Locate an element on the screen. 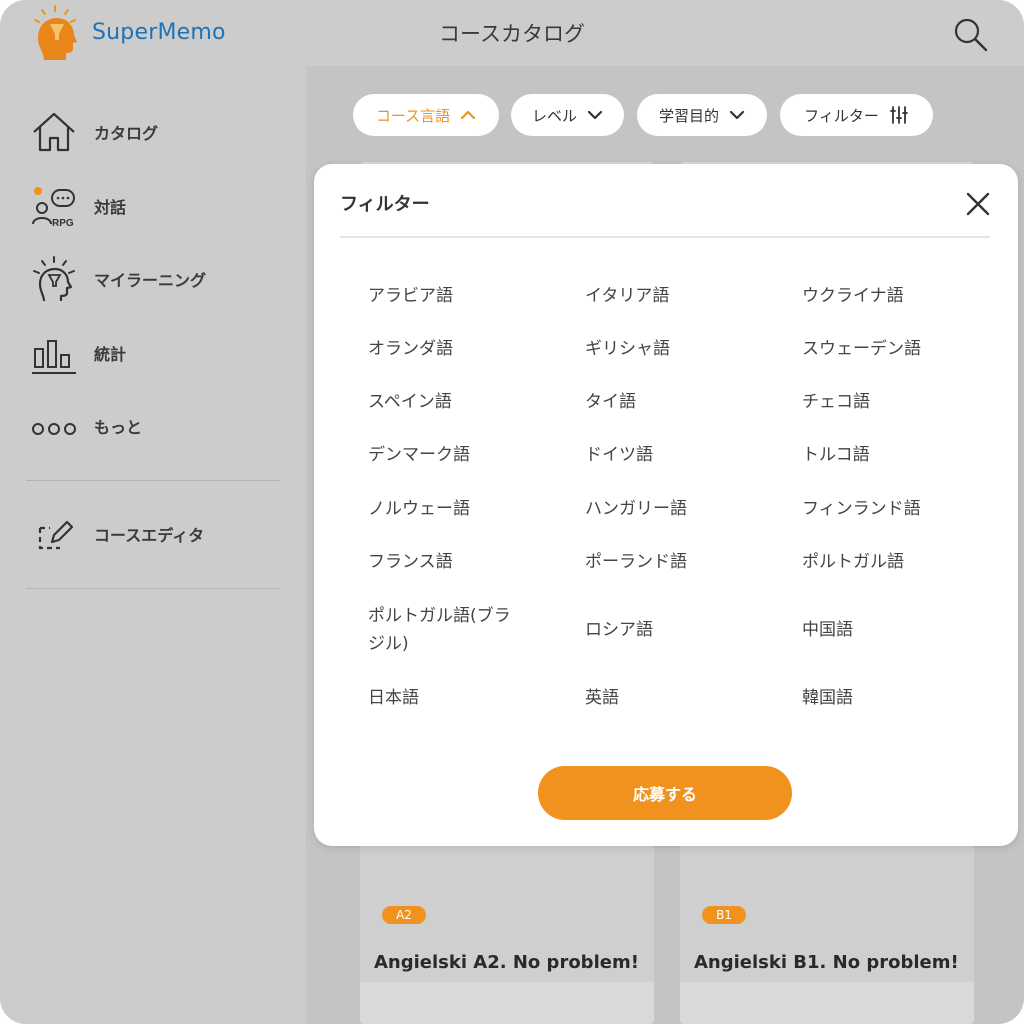 The width and height of the screenshot is (1024, 1024). language-option: チェコ語 is located at coordinates (836, 402).